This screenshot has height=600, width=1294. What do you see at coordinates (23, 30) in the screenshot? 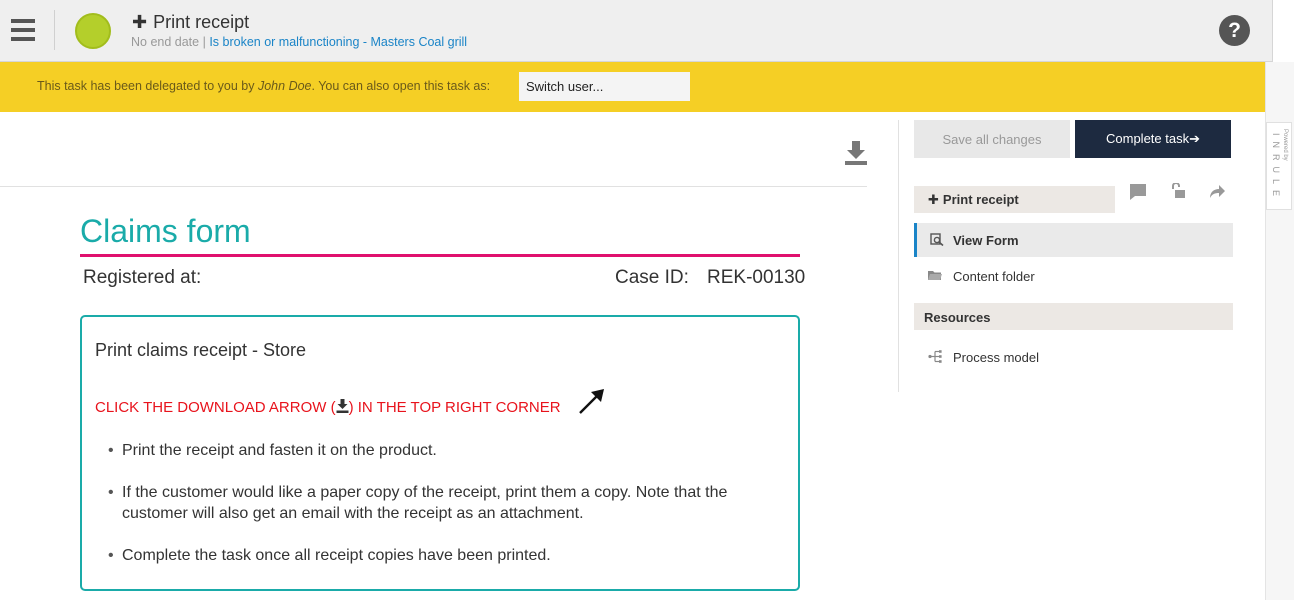
I see `hamburger-menu-icon` at bounding box center [23, 30].